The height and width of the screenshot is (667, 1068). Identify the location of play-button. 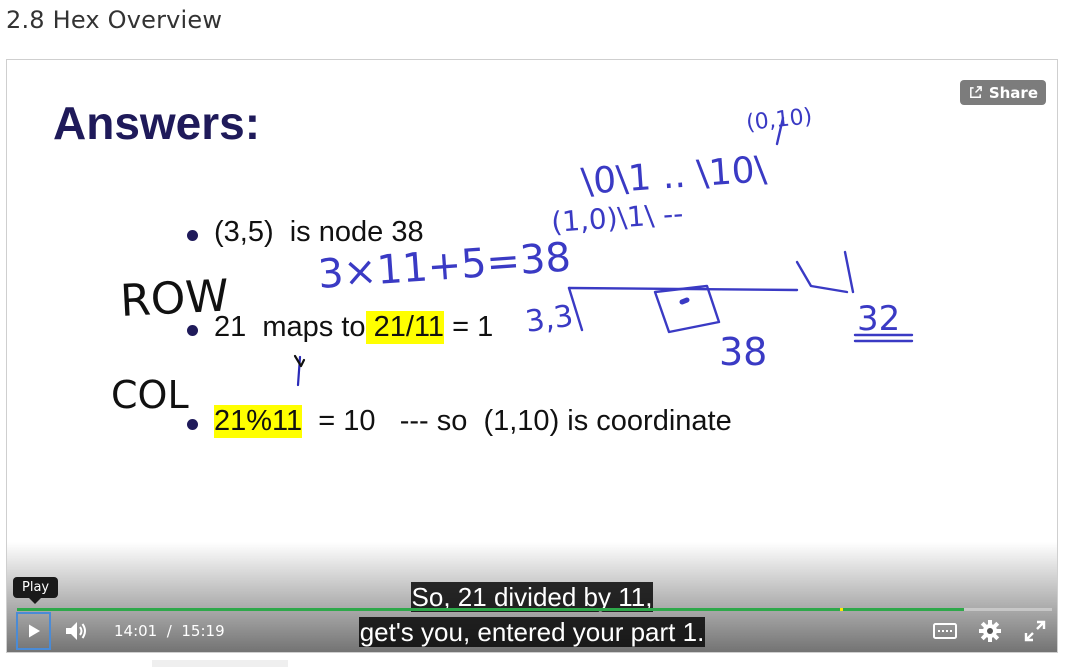
(33, 631).